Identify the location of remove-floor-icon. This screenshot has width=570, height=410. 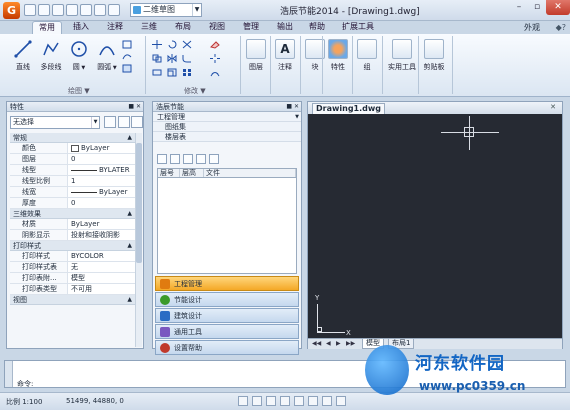
(201, 159).